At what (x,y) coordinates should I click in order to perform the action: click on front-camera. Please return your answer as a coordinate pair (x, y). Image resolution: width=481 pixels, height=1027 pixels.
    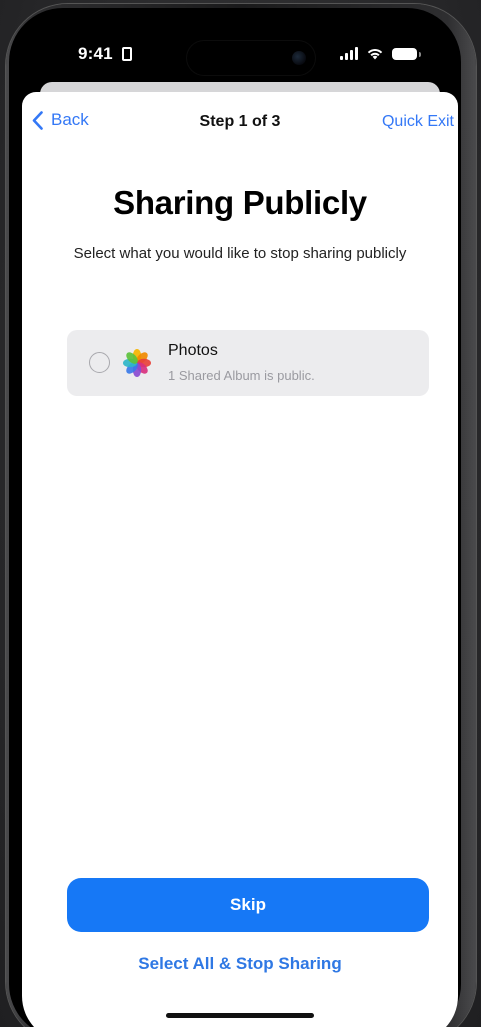
    Looking at the image, I should click on (299, 58).